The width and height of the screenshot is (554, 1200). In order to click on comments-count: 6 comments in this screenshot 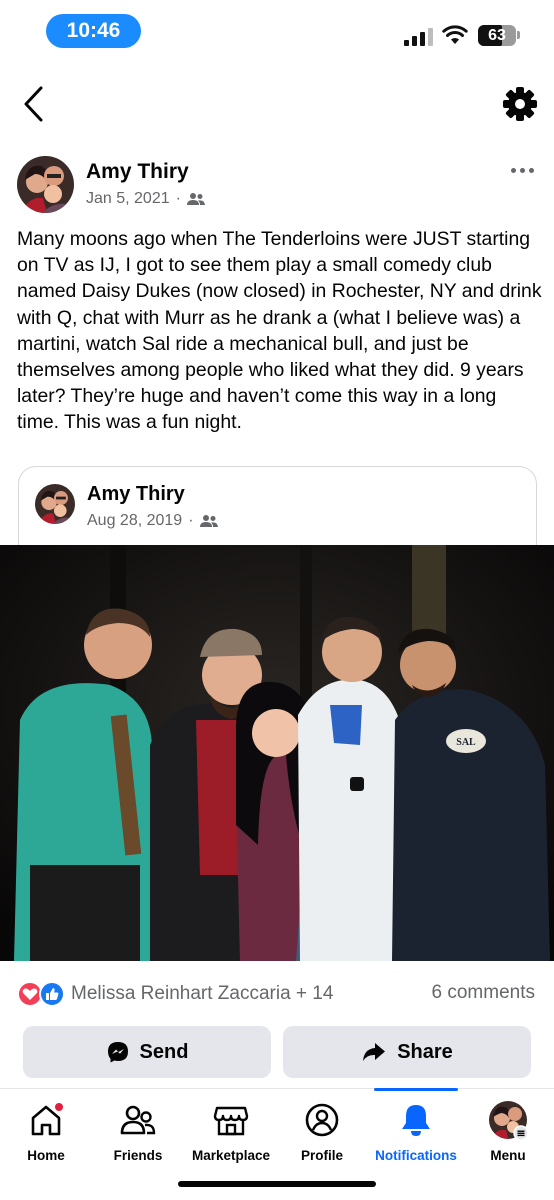, I will do `click(483, 993)`.